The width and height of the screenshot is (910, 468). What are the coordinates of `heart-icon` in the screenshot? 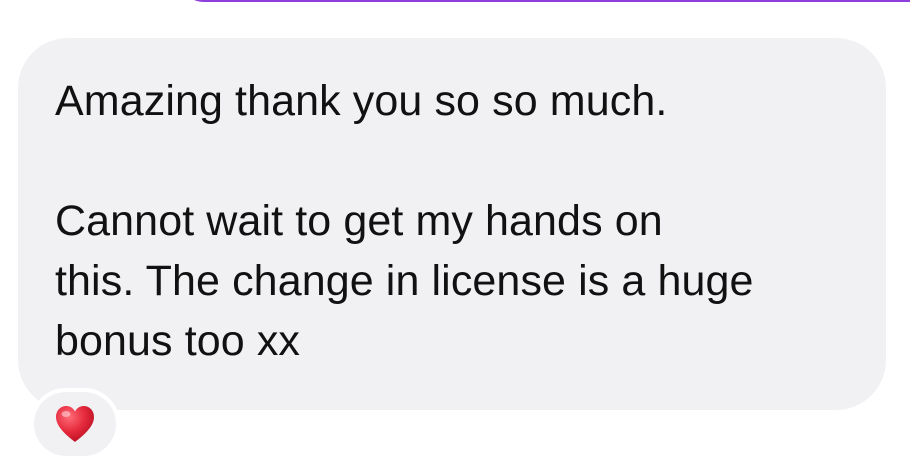 It's located at (75, 424).